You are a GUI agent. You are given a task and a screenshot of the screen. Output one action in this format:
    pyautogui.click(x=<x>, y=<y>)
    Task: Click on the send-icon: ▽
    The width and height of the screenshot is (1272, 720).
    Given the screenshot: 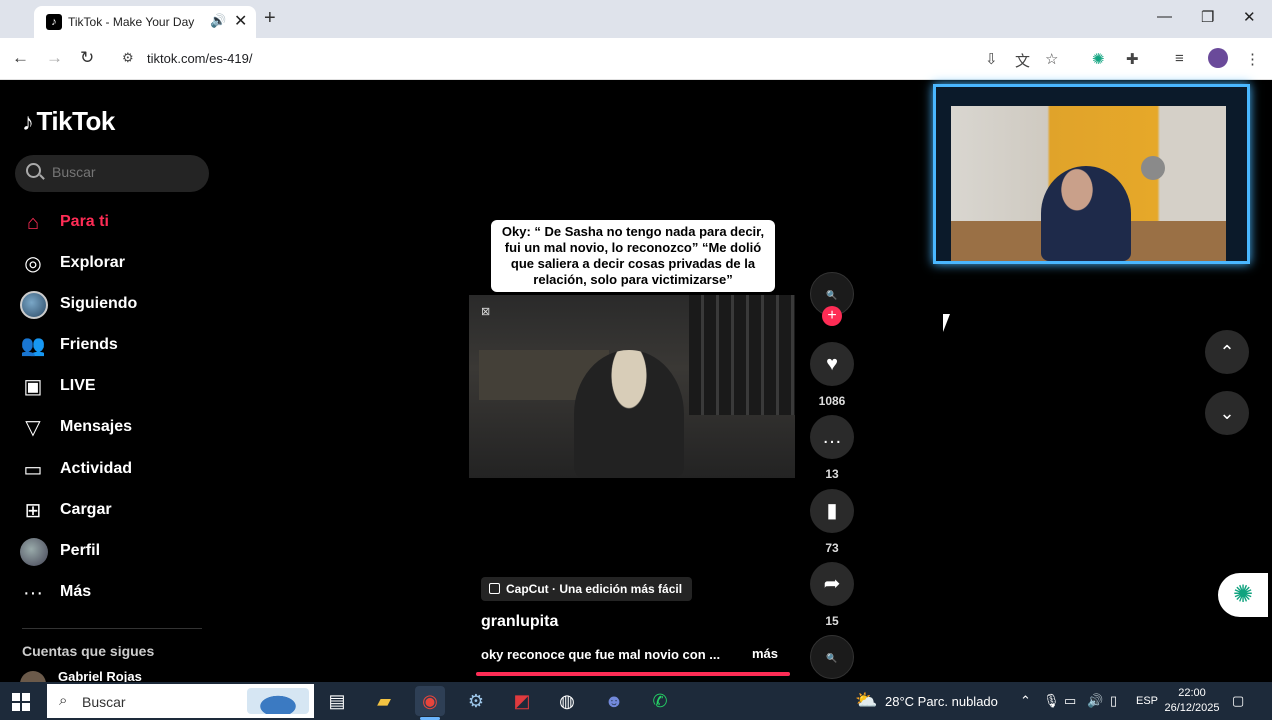 What is the action you would take?
    pyautogui.click(x=33, y=428)
    